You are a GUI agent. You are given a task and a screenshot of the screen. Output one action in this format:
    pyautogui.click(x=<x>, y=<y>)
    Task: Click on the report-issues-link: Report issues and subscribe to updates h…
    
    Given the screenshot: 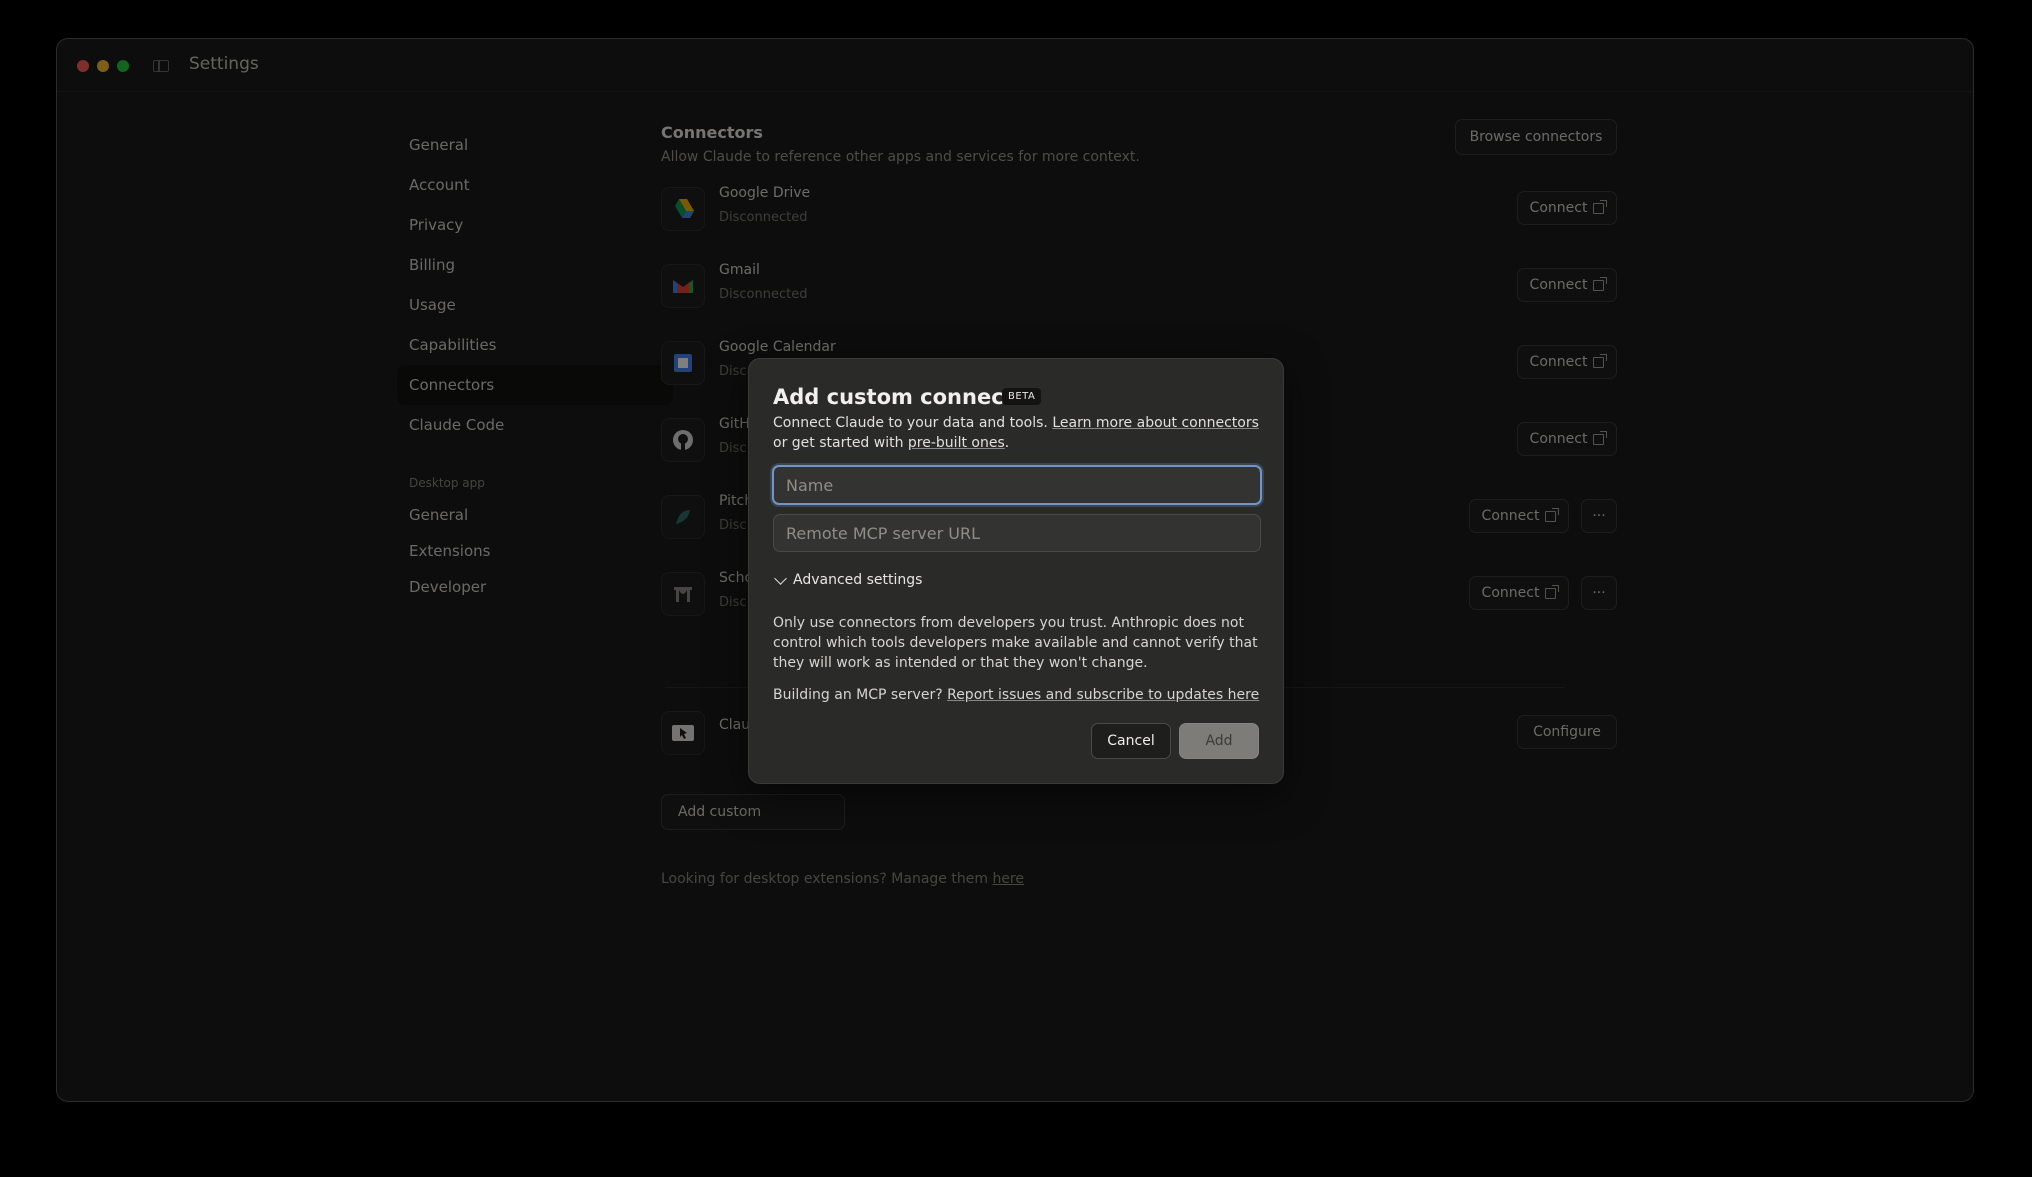 What is the action you would take?
    pyautogui.click(x=1103, y=695)
    